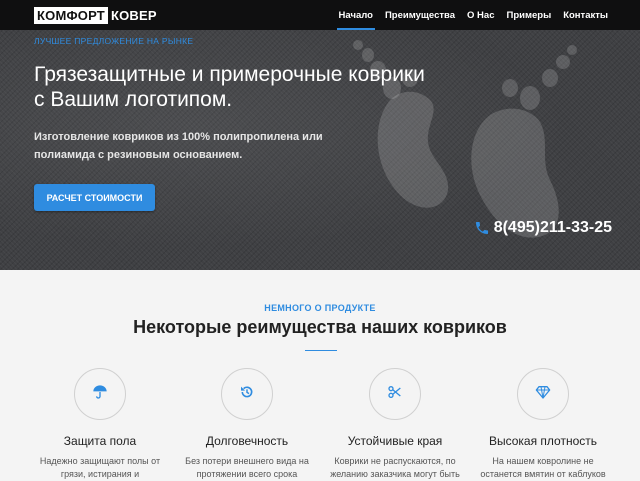 The height and width of the screenshot is (481, 640). Describe the element at coordinates (420, 15) in the screenshot. I see `nav-item-advantages: Преимущества` at that location.